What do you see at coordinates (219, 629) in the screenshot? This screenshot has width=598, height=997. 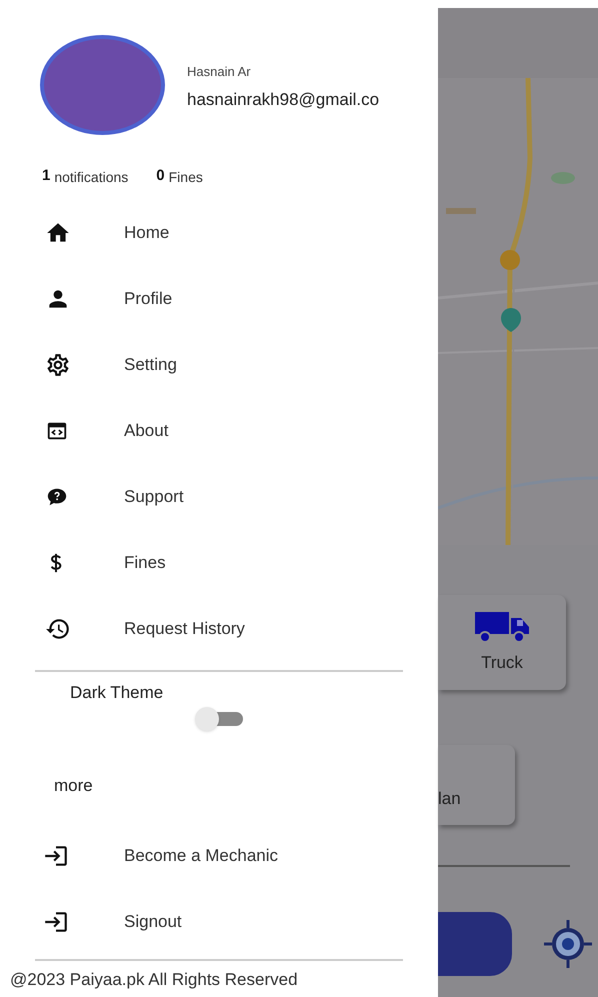 I see `menu-item: Request History` at bounding box center [219, 629].